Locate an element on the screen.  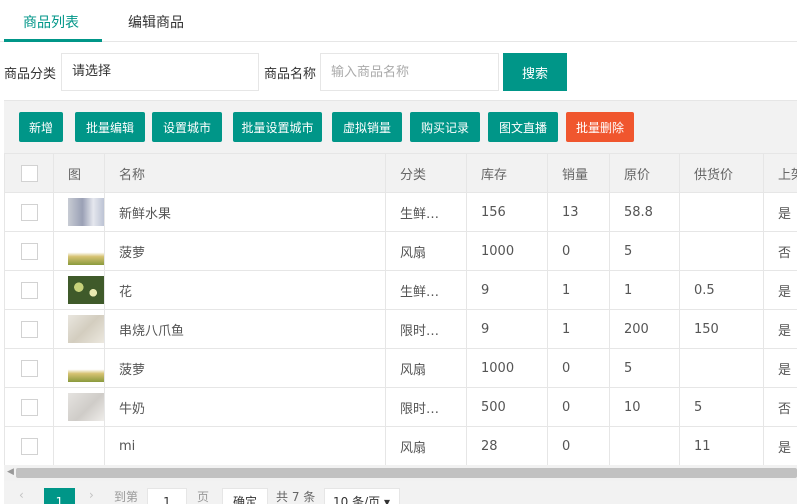
dropdown-arrow-icon: ▾ is located at coordinates (386, 499).